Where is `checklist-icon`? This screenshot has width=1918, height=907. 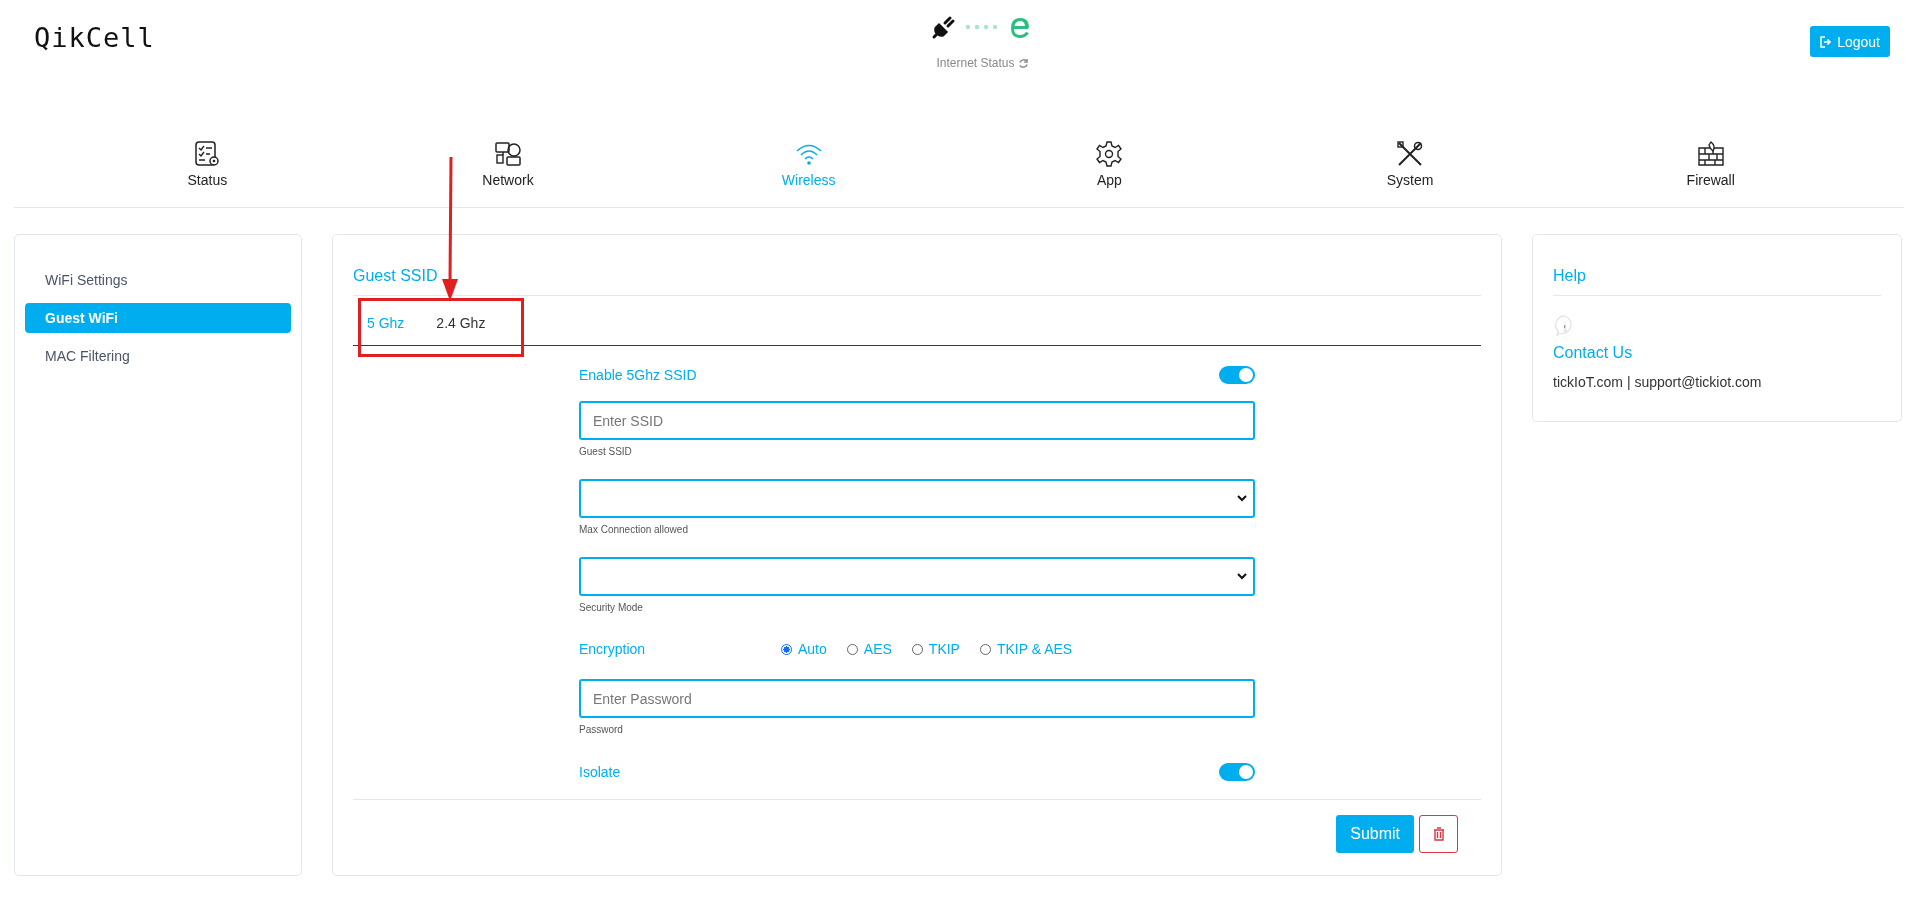 checklist-icon is located at coordinates (207, 154).